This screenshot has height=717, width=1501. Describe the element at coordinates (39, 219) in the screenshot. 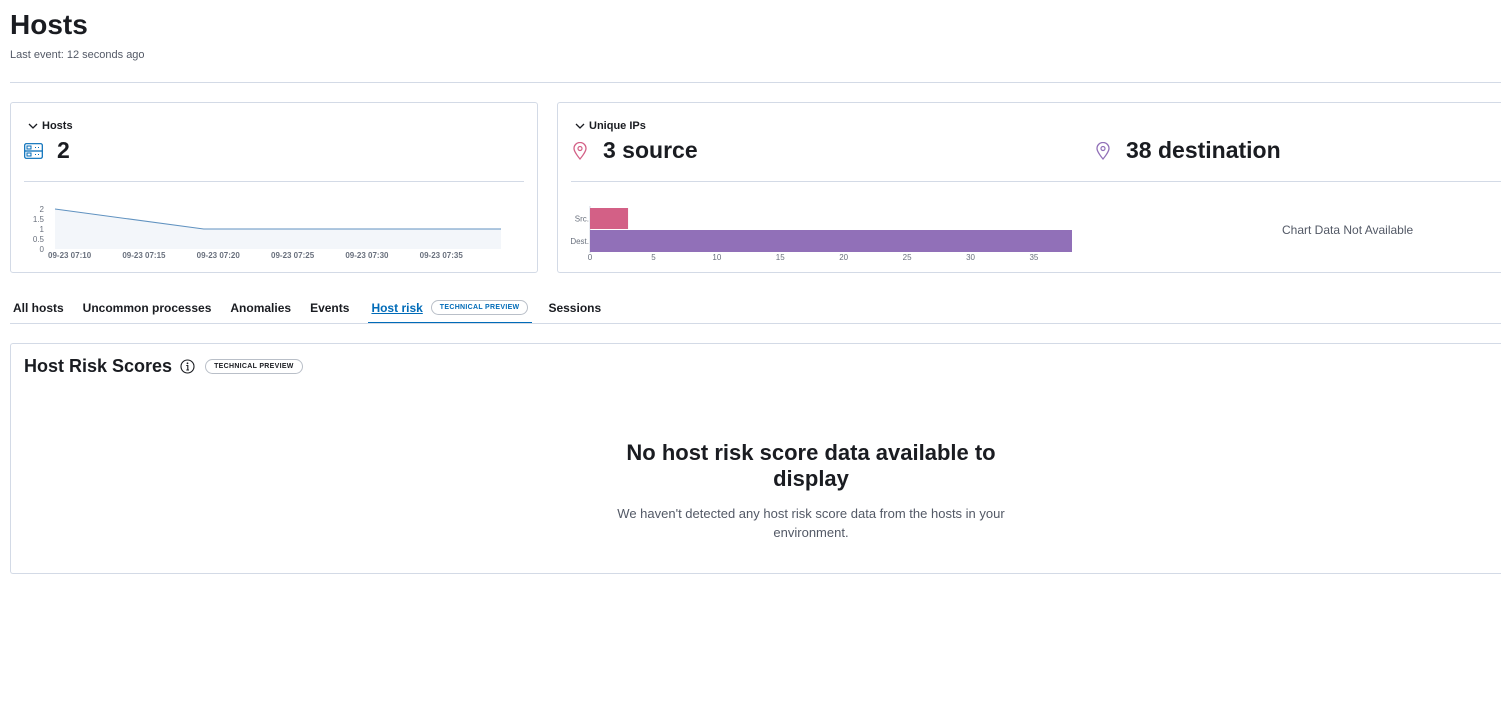

I see `y-tick-label: 1.5` at that location.